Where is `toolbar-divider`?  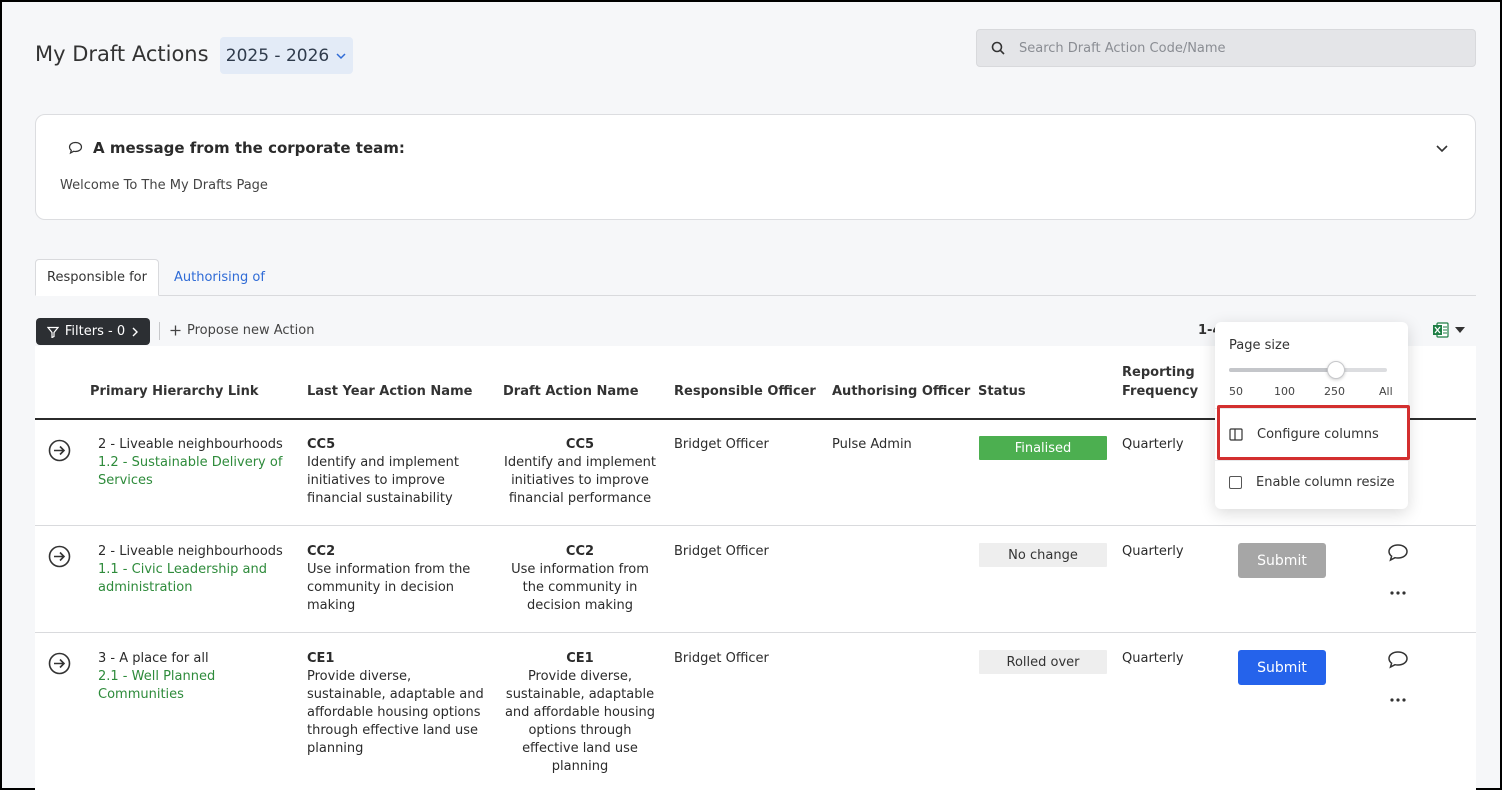 toolbar-divider is located at coordinates (159, 331).